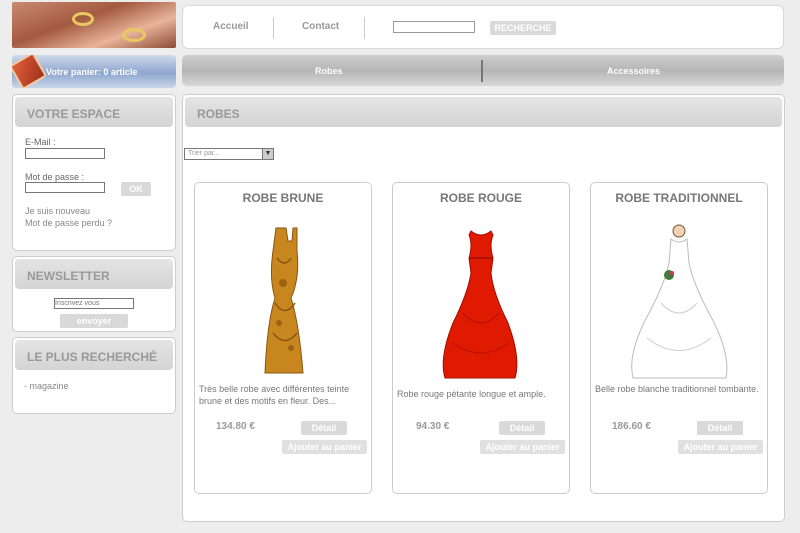 The image size is (800, 533). What do you see at coordinates (679, 198) in the screenshot?
I see `product-title: ROBE TRADITIONNEL` at bounding box center [679, 198].